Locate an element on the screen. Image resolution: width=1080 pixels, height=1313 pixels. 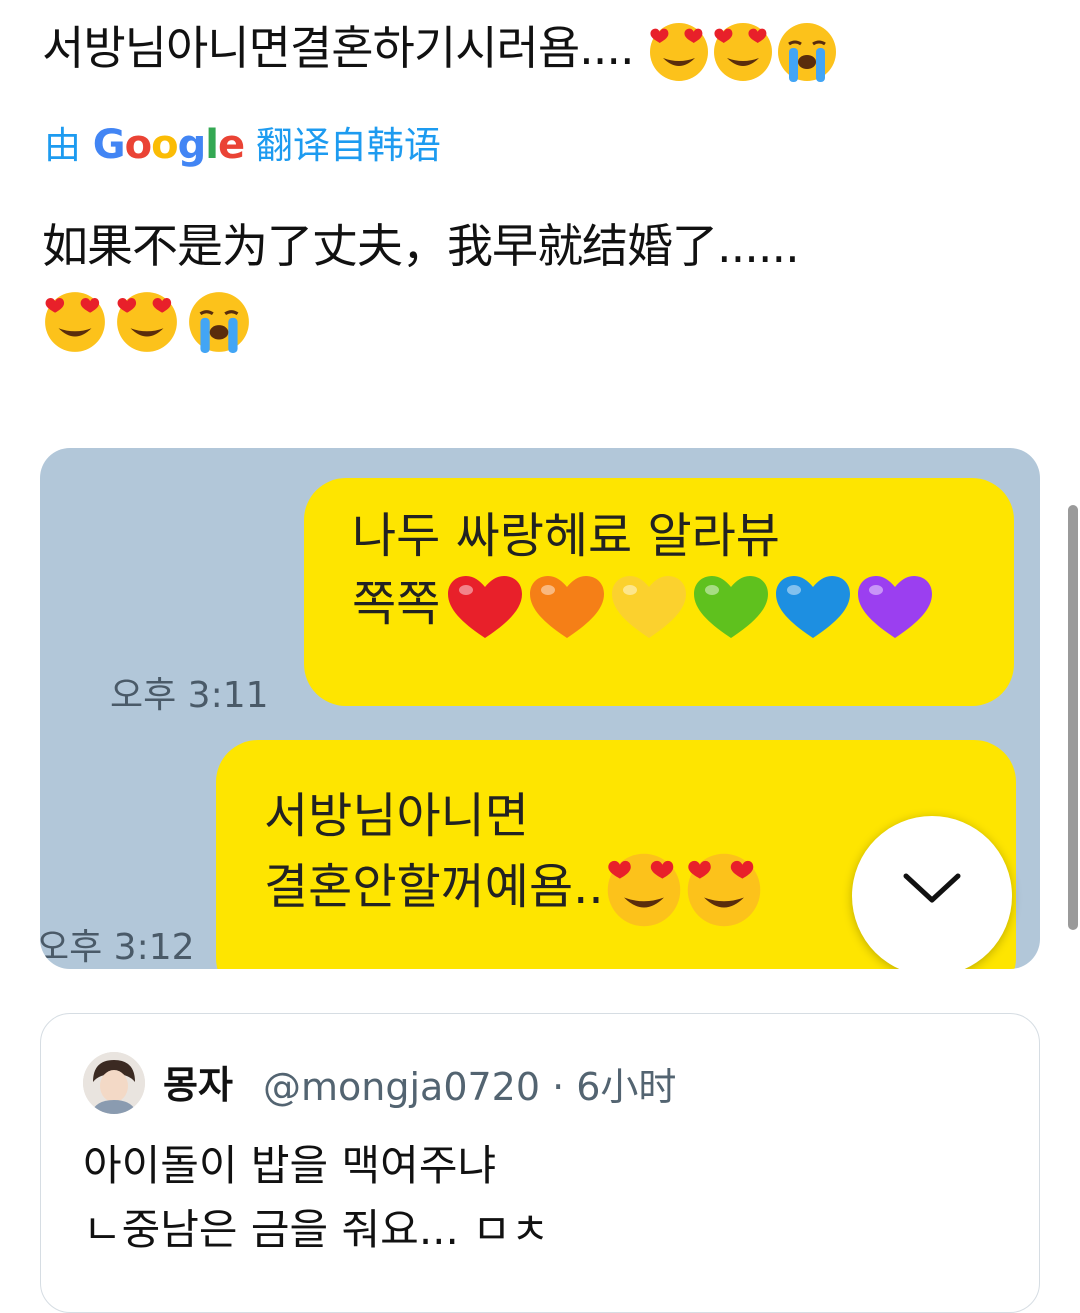
quote-author-name: 몽자 is located at coordinates (198, 1081).